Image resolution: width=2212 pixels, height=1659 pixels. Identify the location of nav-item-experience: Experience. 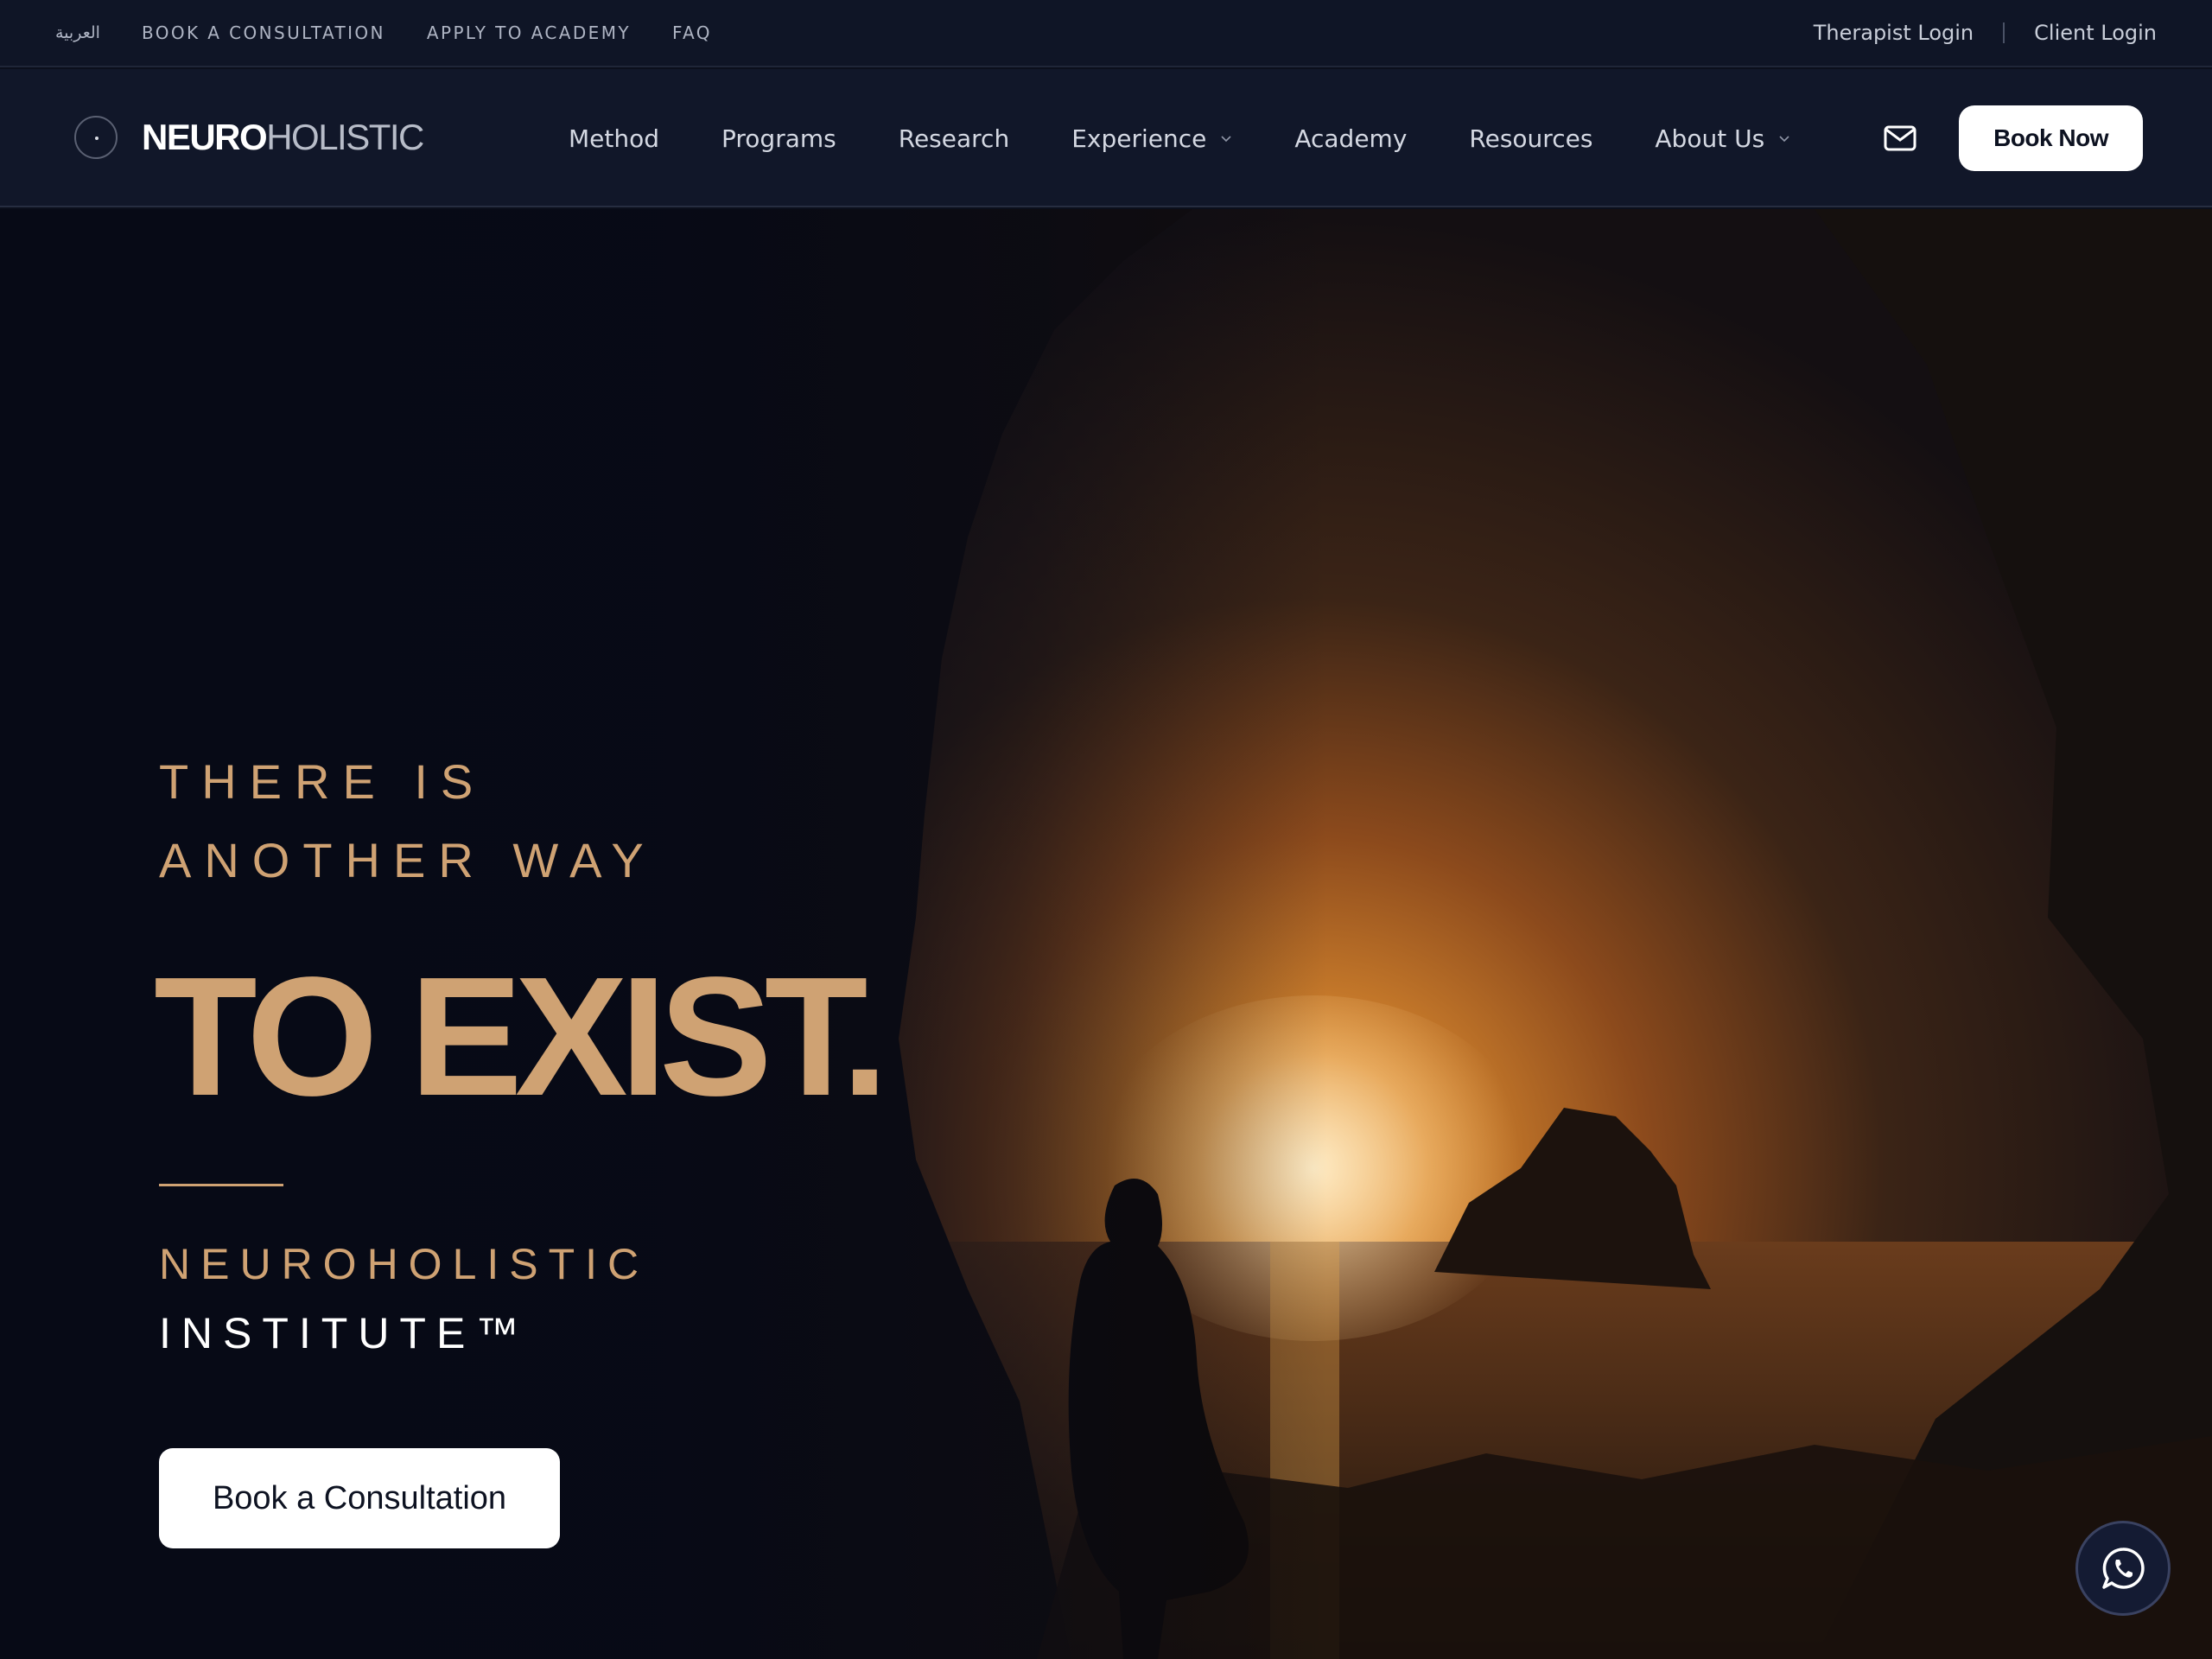
(1151, 138).